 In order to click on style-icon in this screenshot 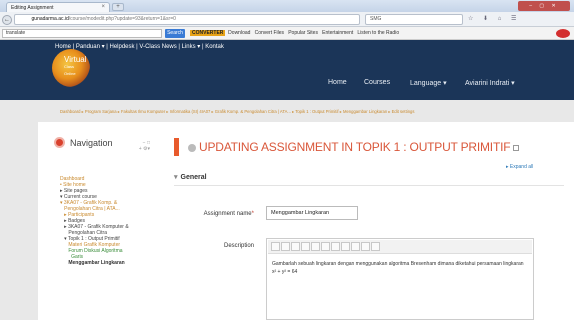, I will do `click(285, 246)`.